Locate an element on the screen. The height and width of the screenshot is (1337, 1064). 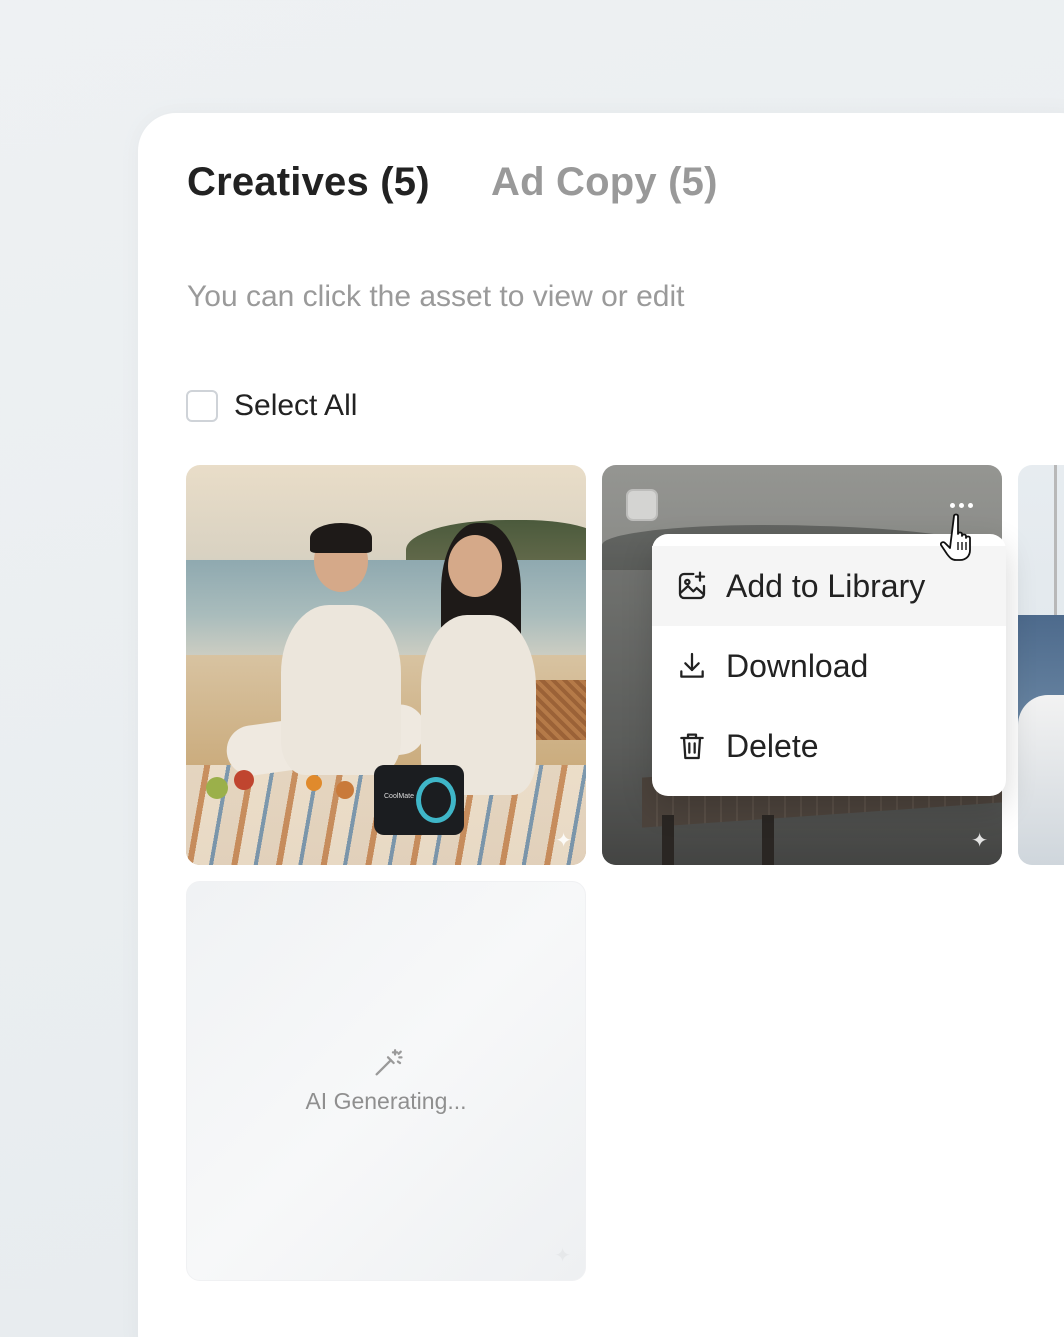
menu-item-download: Download is located at coordinates (829, 666).